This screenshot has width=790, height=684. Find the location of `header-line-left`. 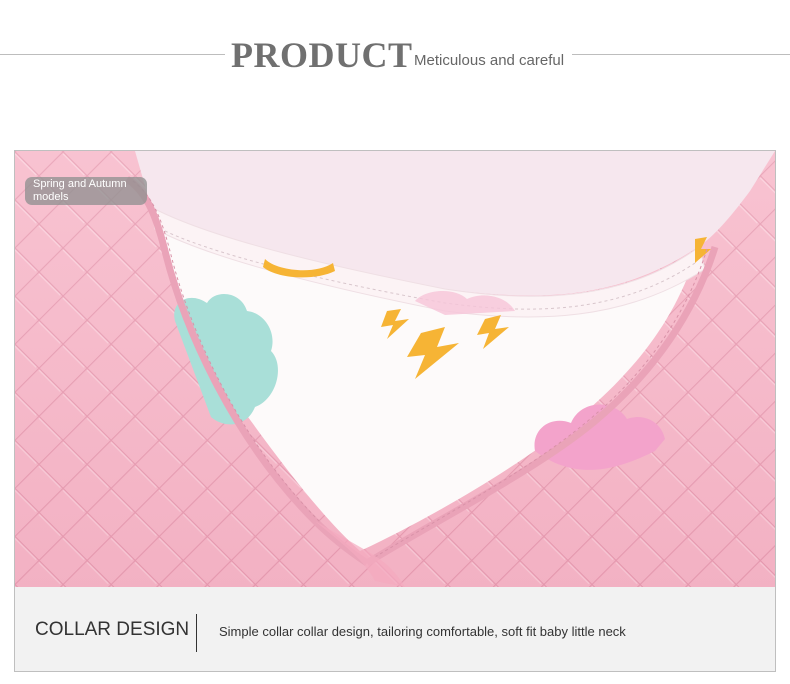

header-line-left is located at coordinates (112, 54).